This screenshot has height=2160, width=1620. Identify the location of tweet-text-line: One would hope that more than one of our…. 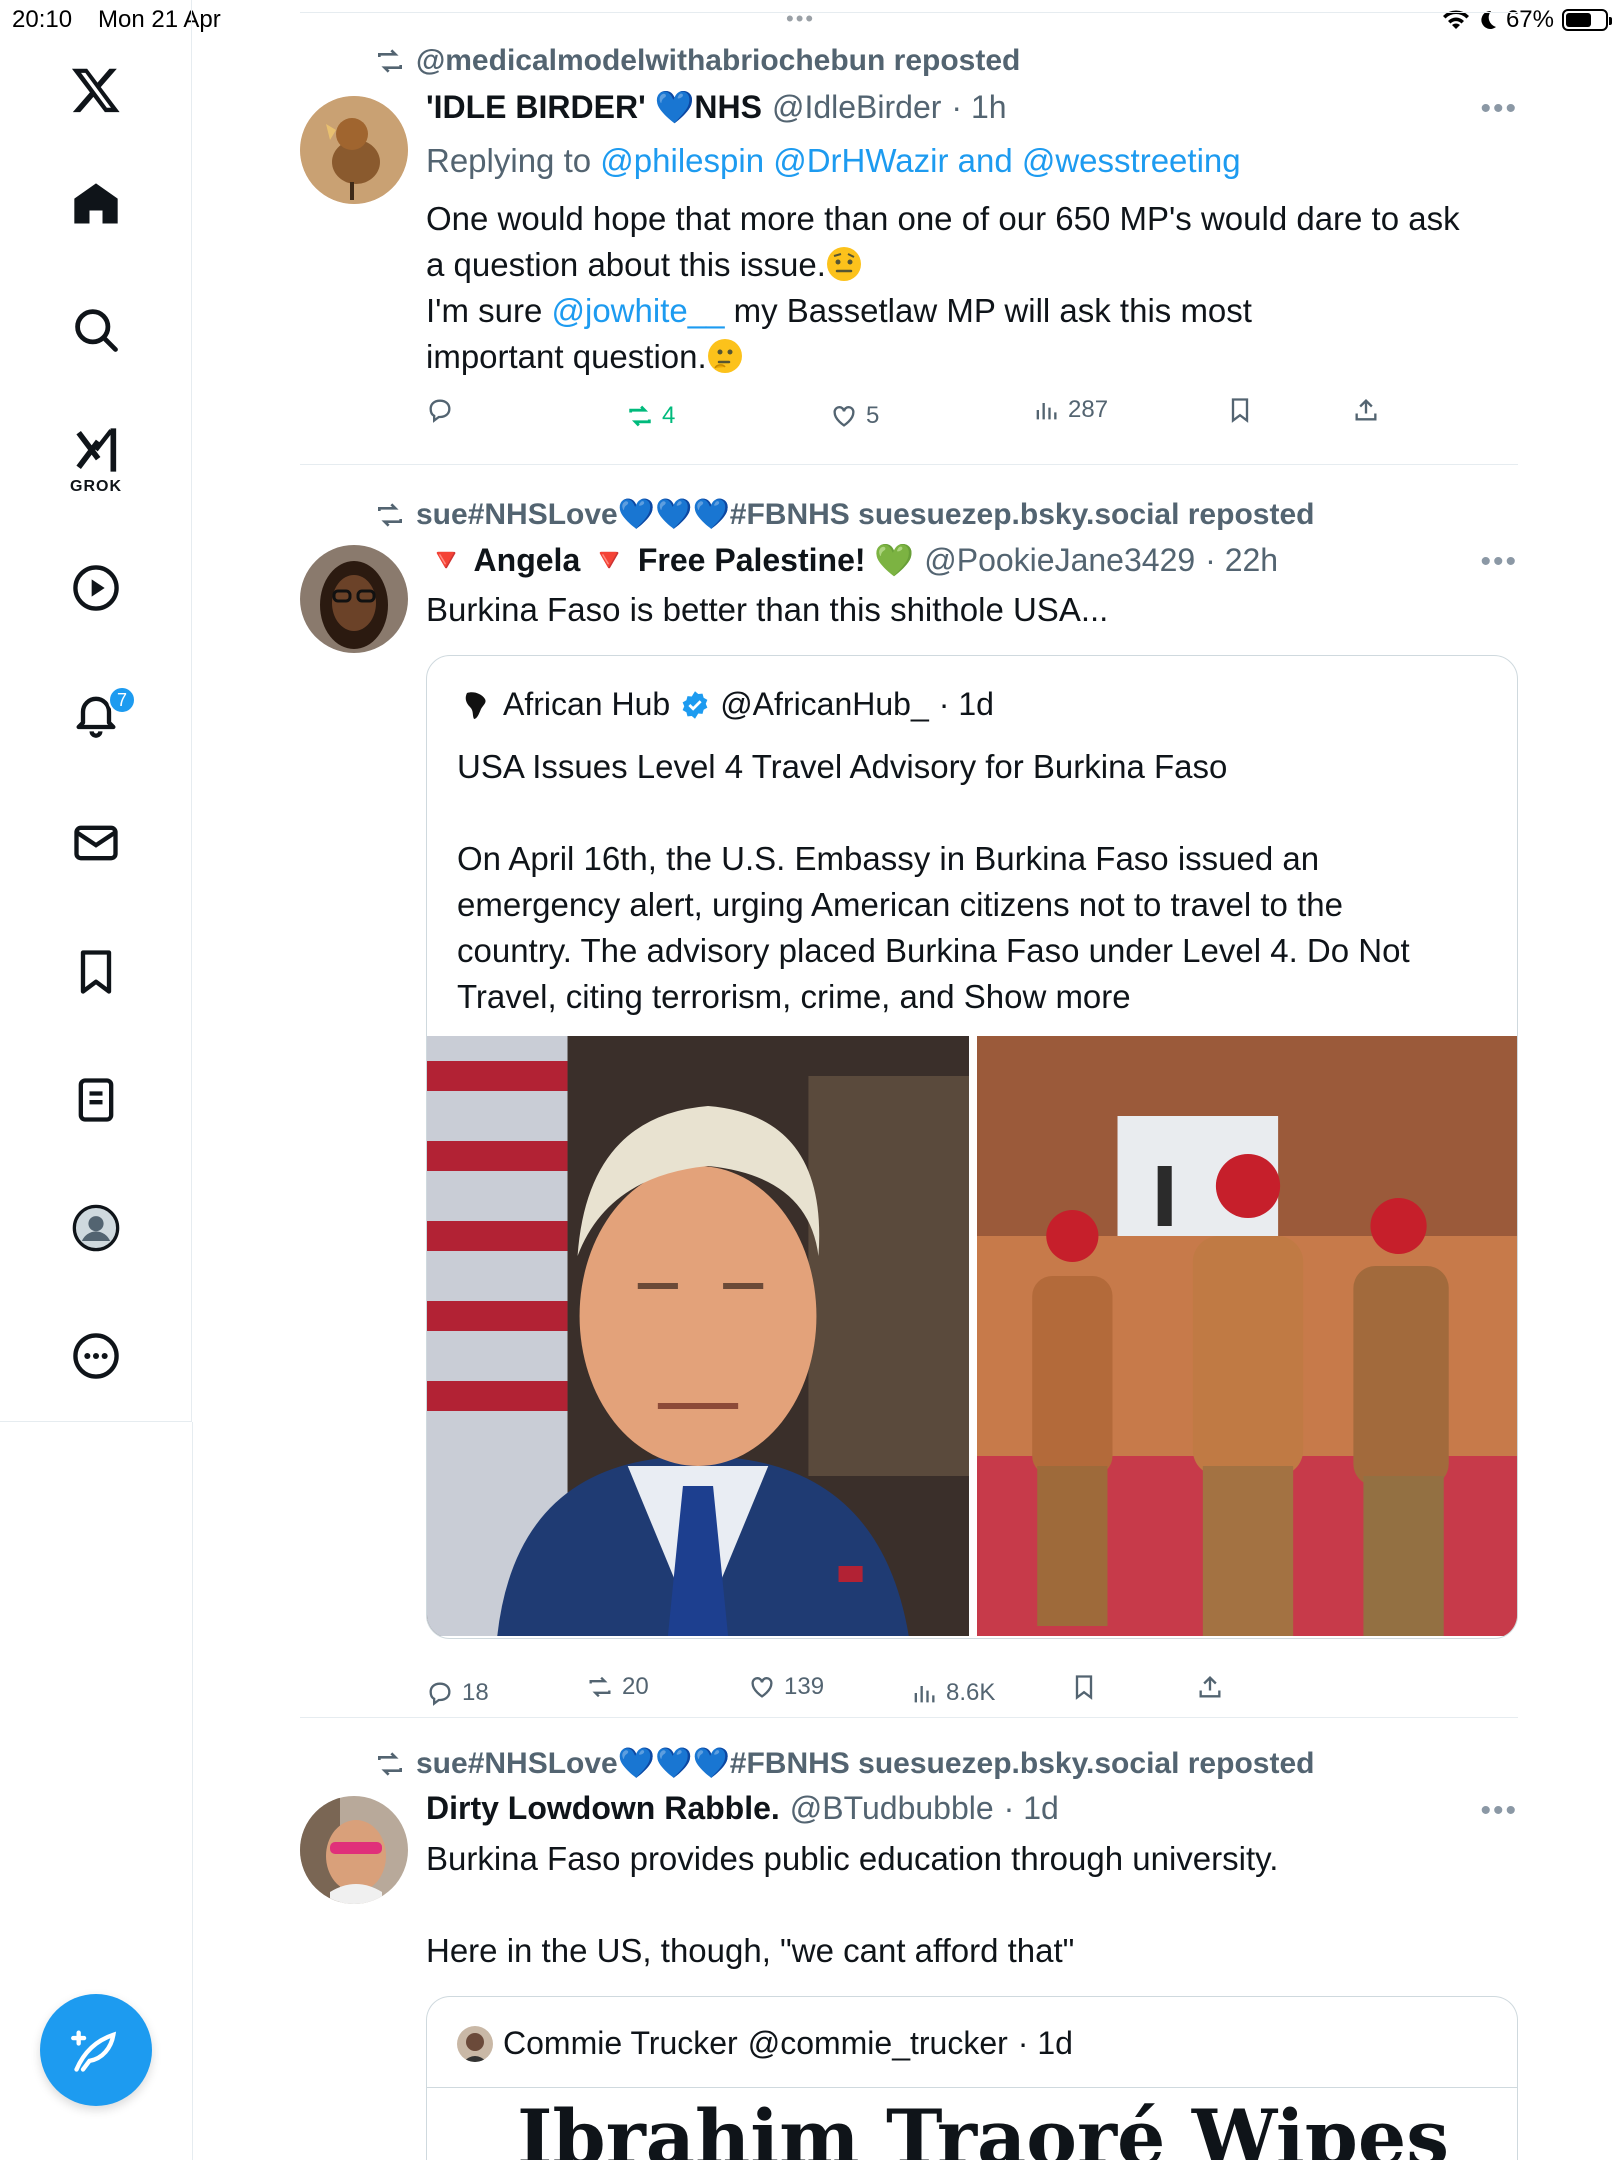
(943, 218).